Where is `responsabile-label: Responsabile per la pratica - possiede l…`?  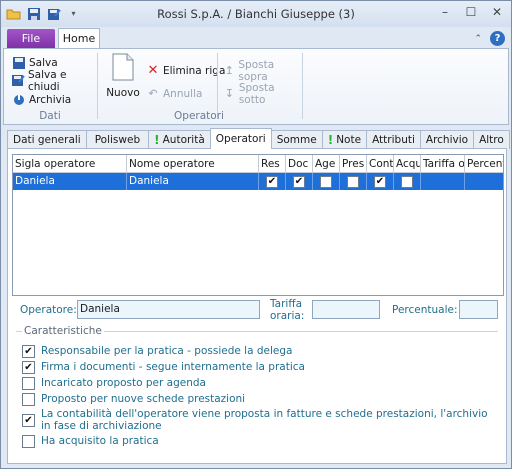
responsabile-label: Responsabile per la pratica - possiede l… is located at coordinates (167, 351).